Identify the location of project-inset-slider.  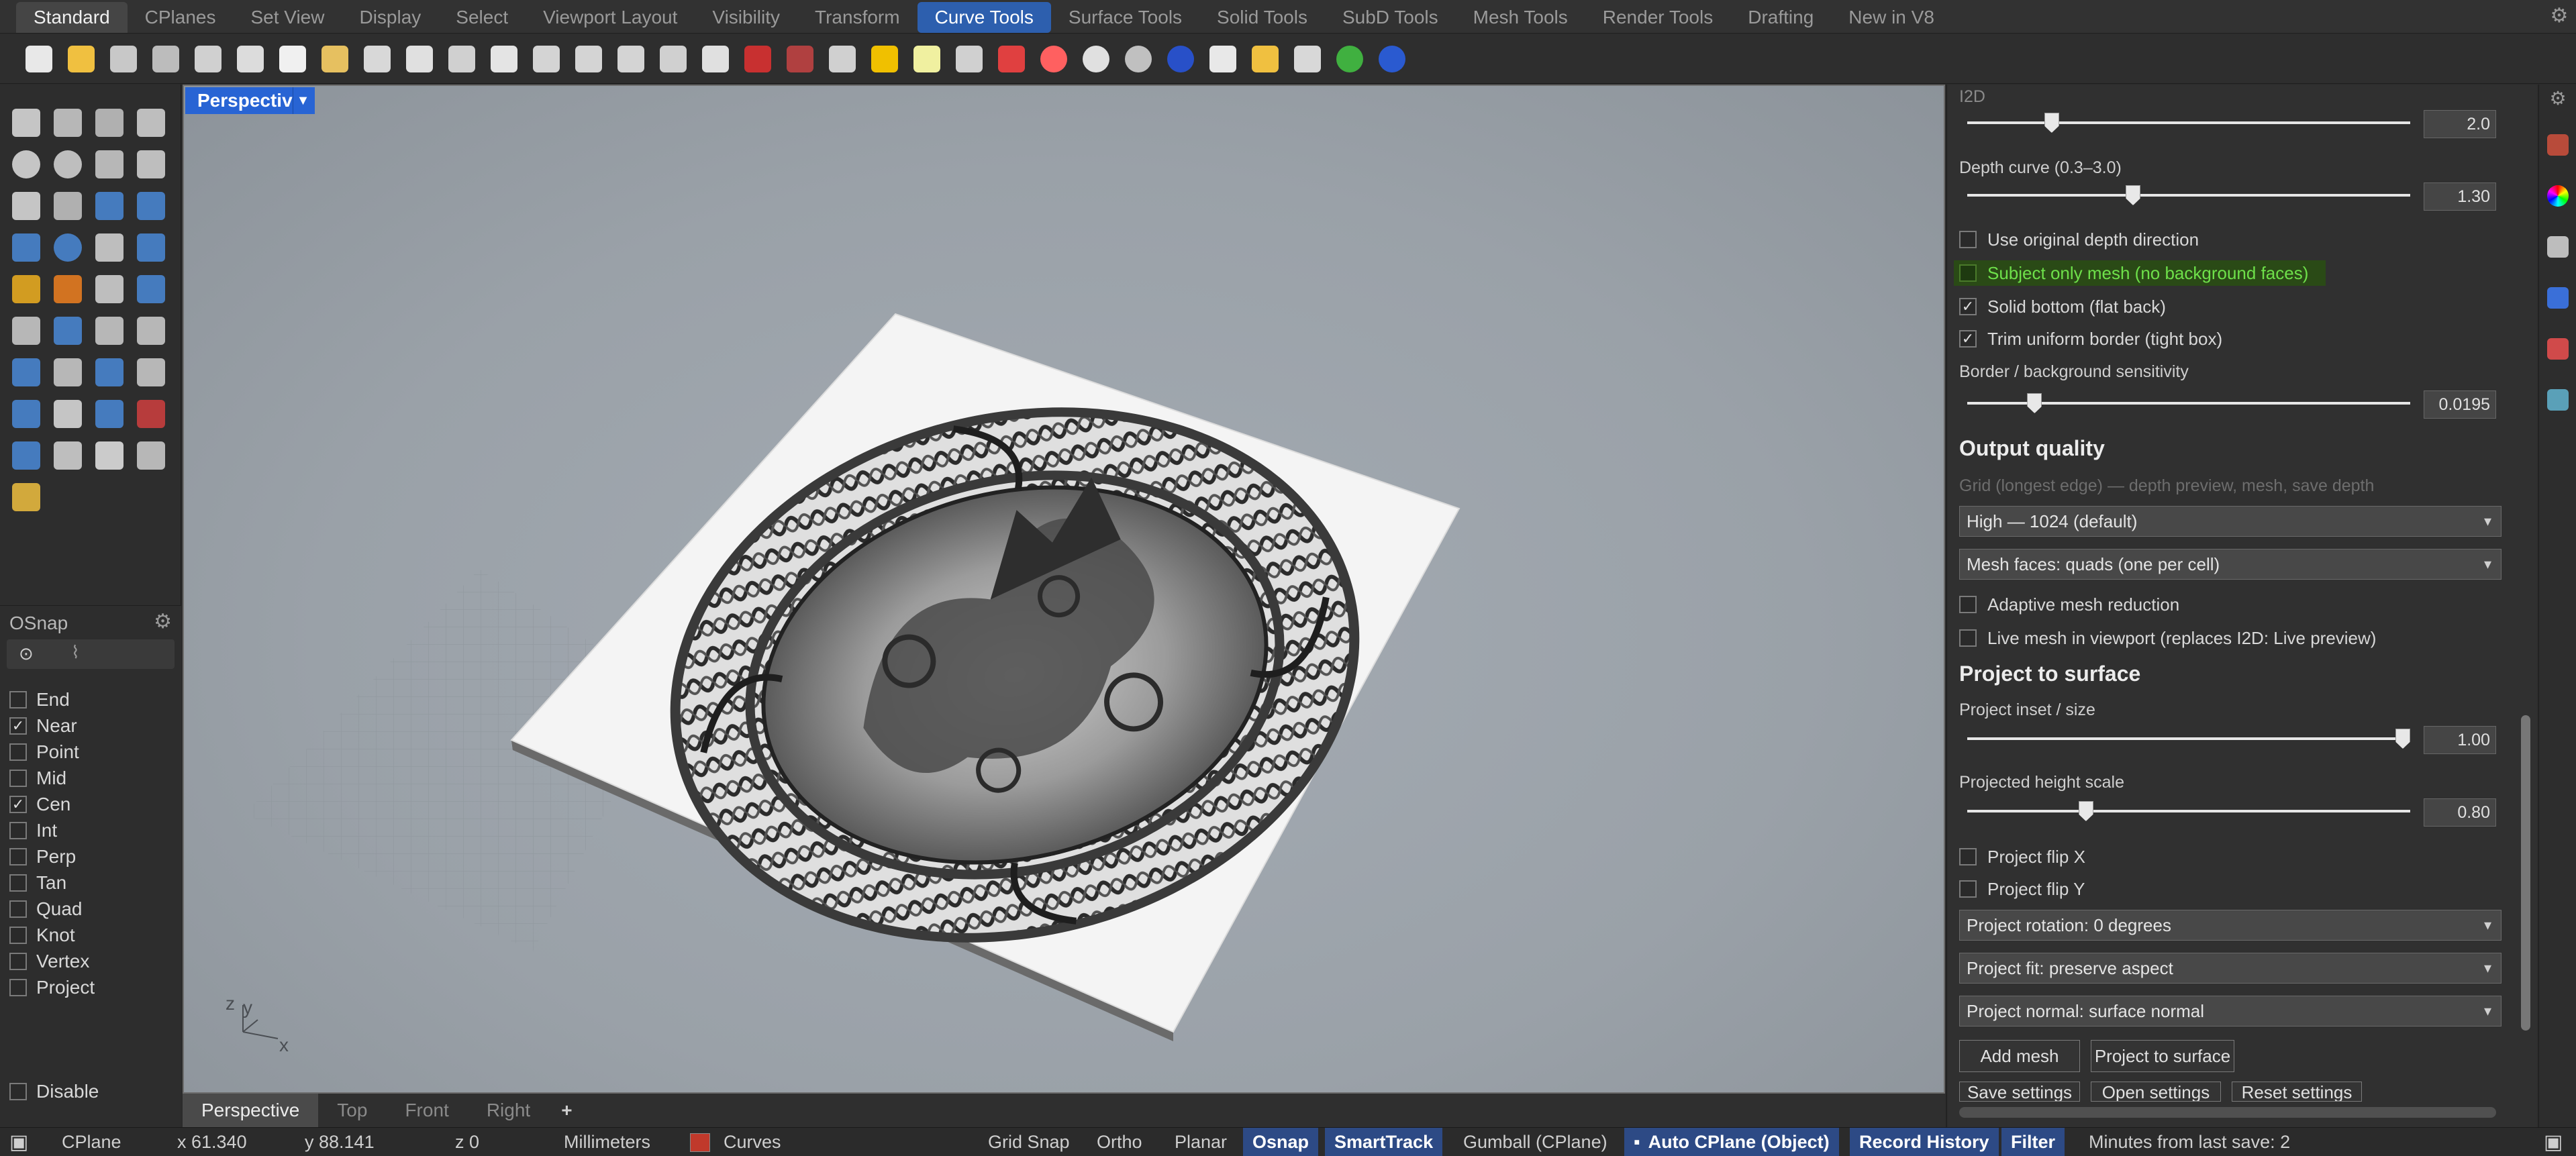
(2188, 739).